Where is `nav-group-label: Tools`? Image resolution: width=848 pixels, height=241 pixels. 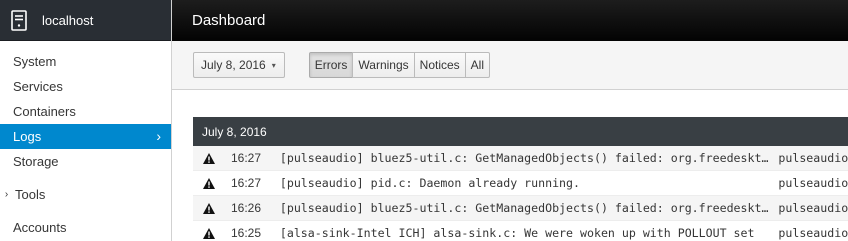 nav-group-label: Tools is located at coordinates (30, 194).